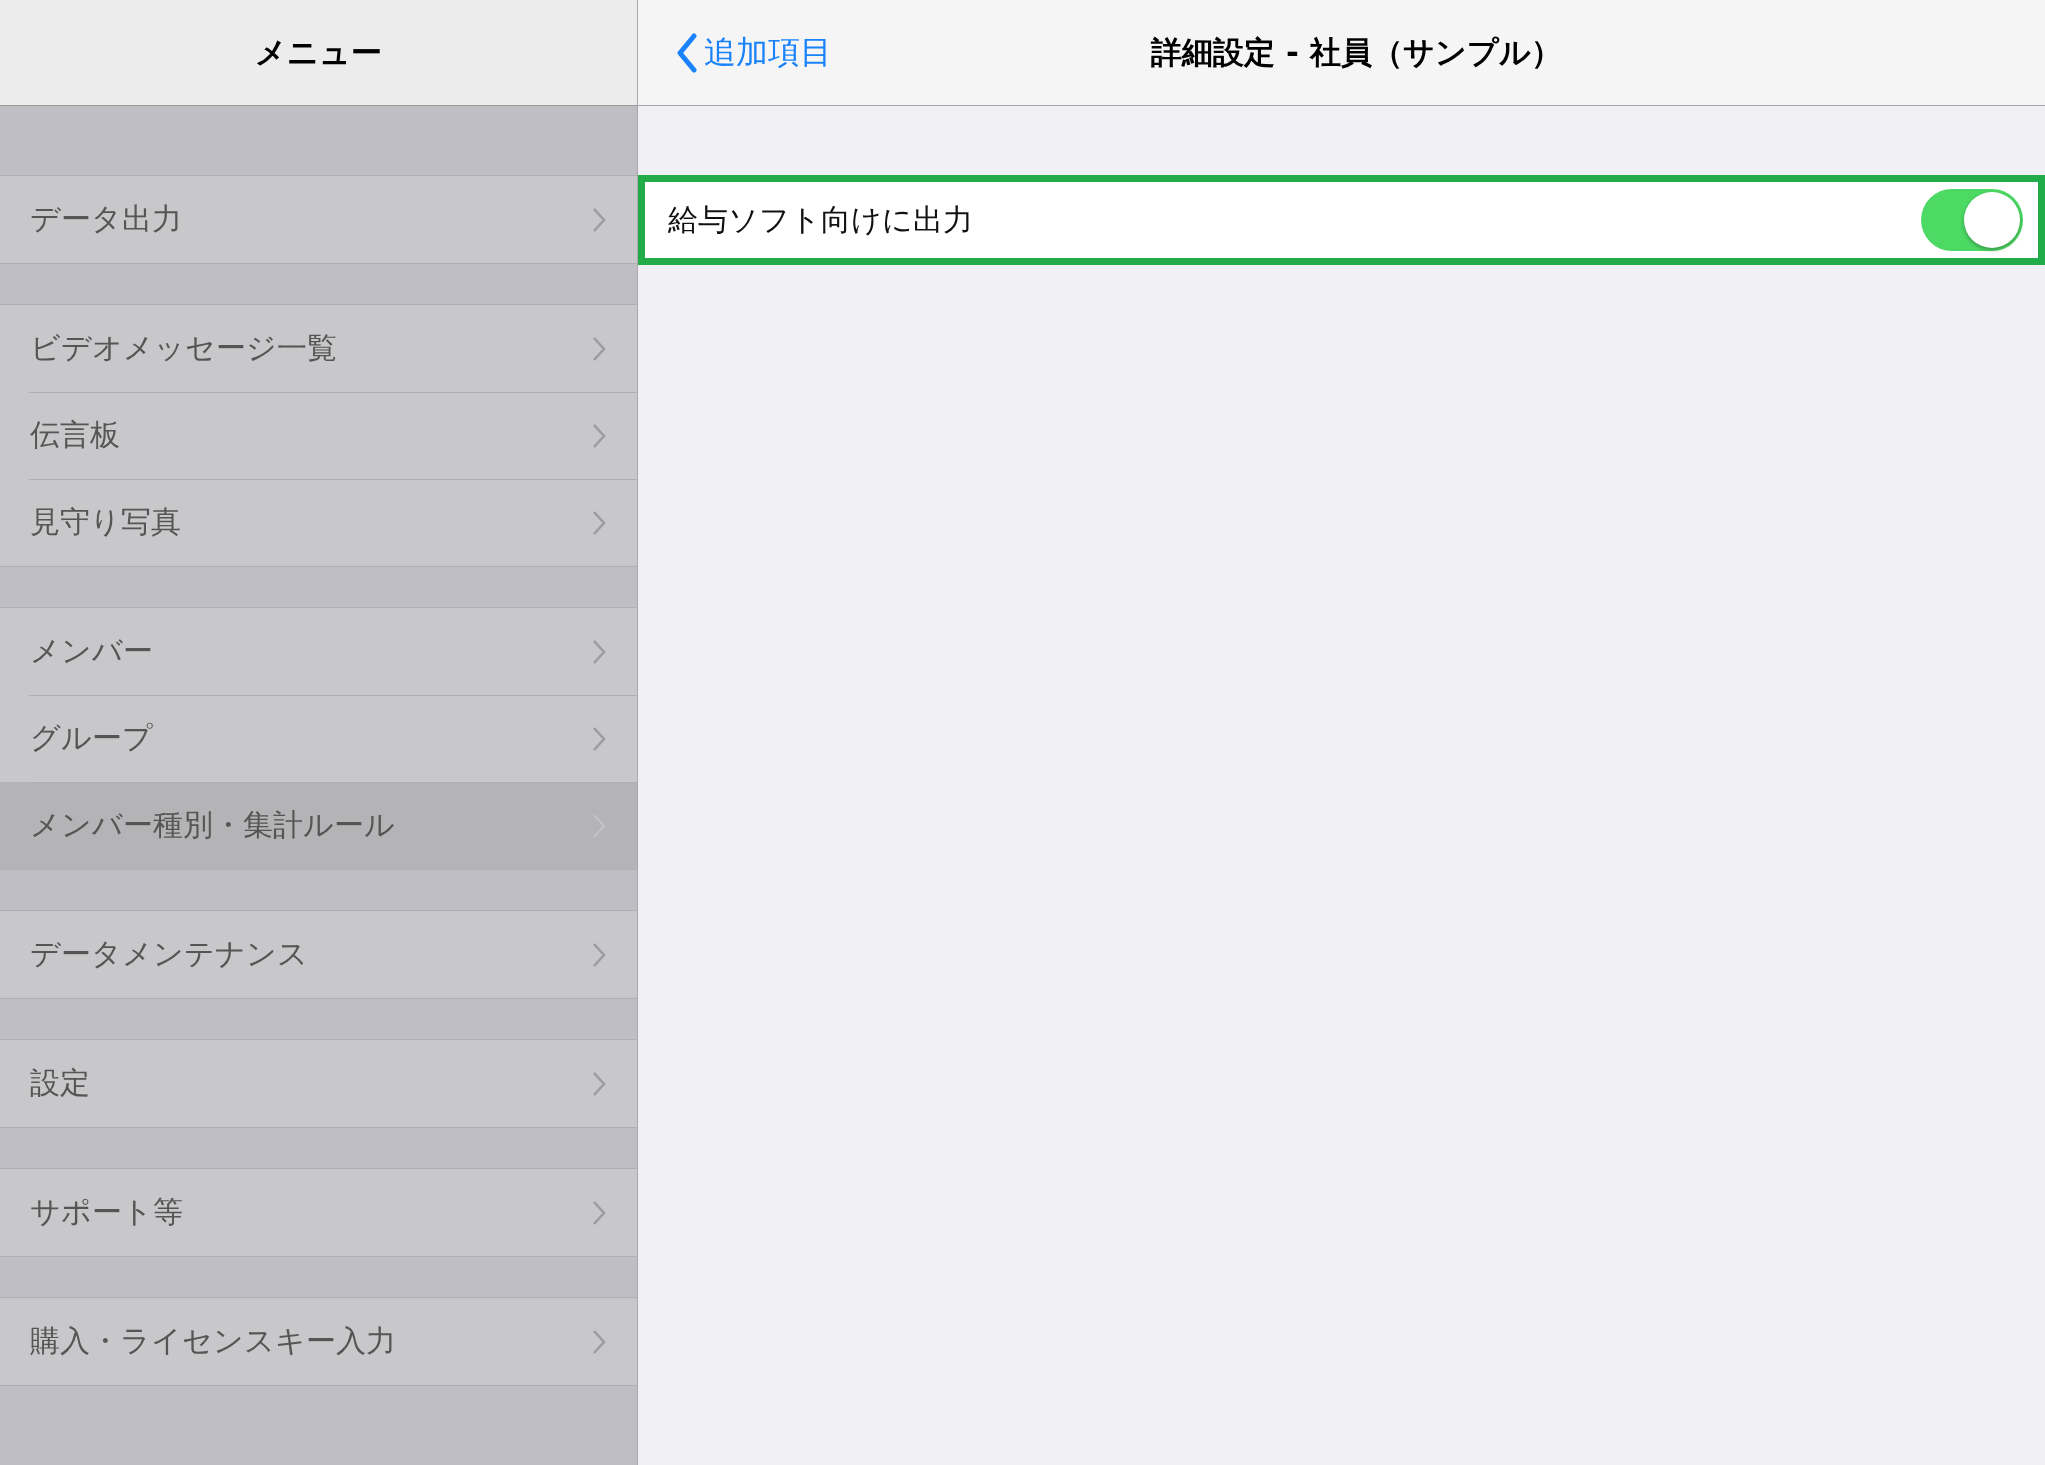 The width and height of the screenshot is (2045, 1465). I want to click on menu-item: メンバー種別・集計ルール, so click(318, 825).